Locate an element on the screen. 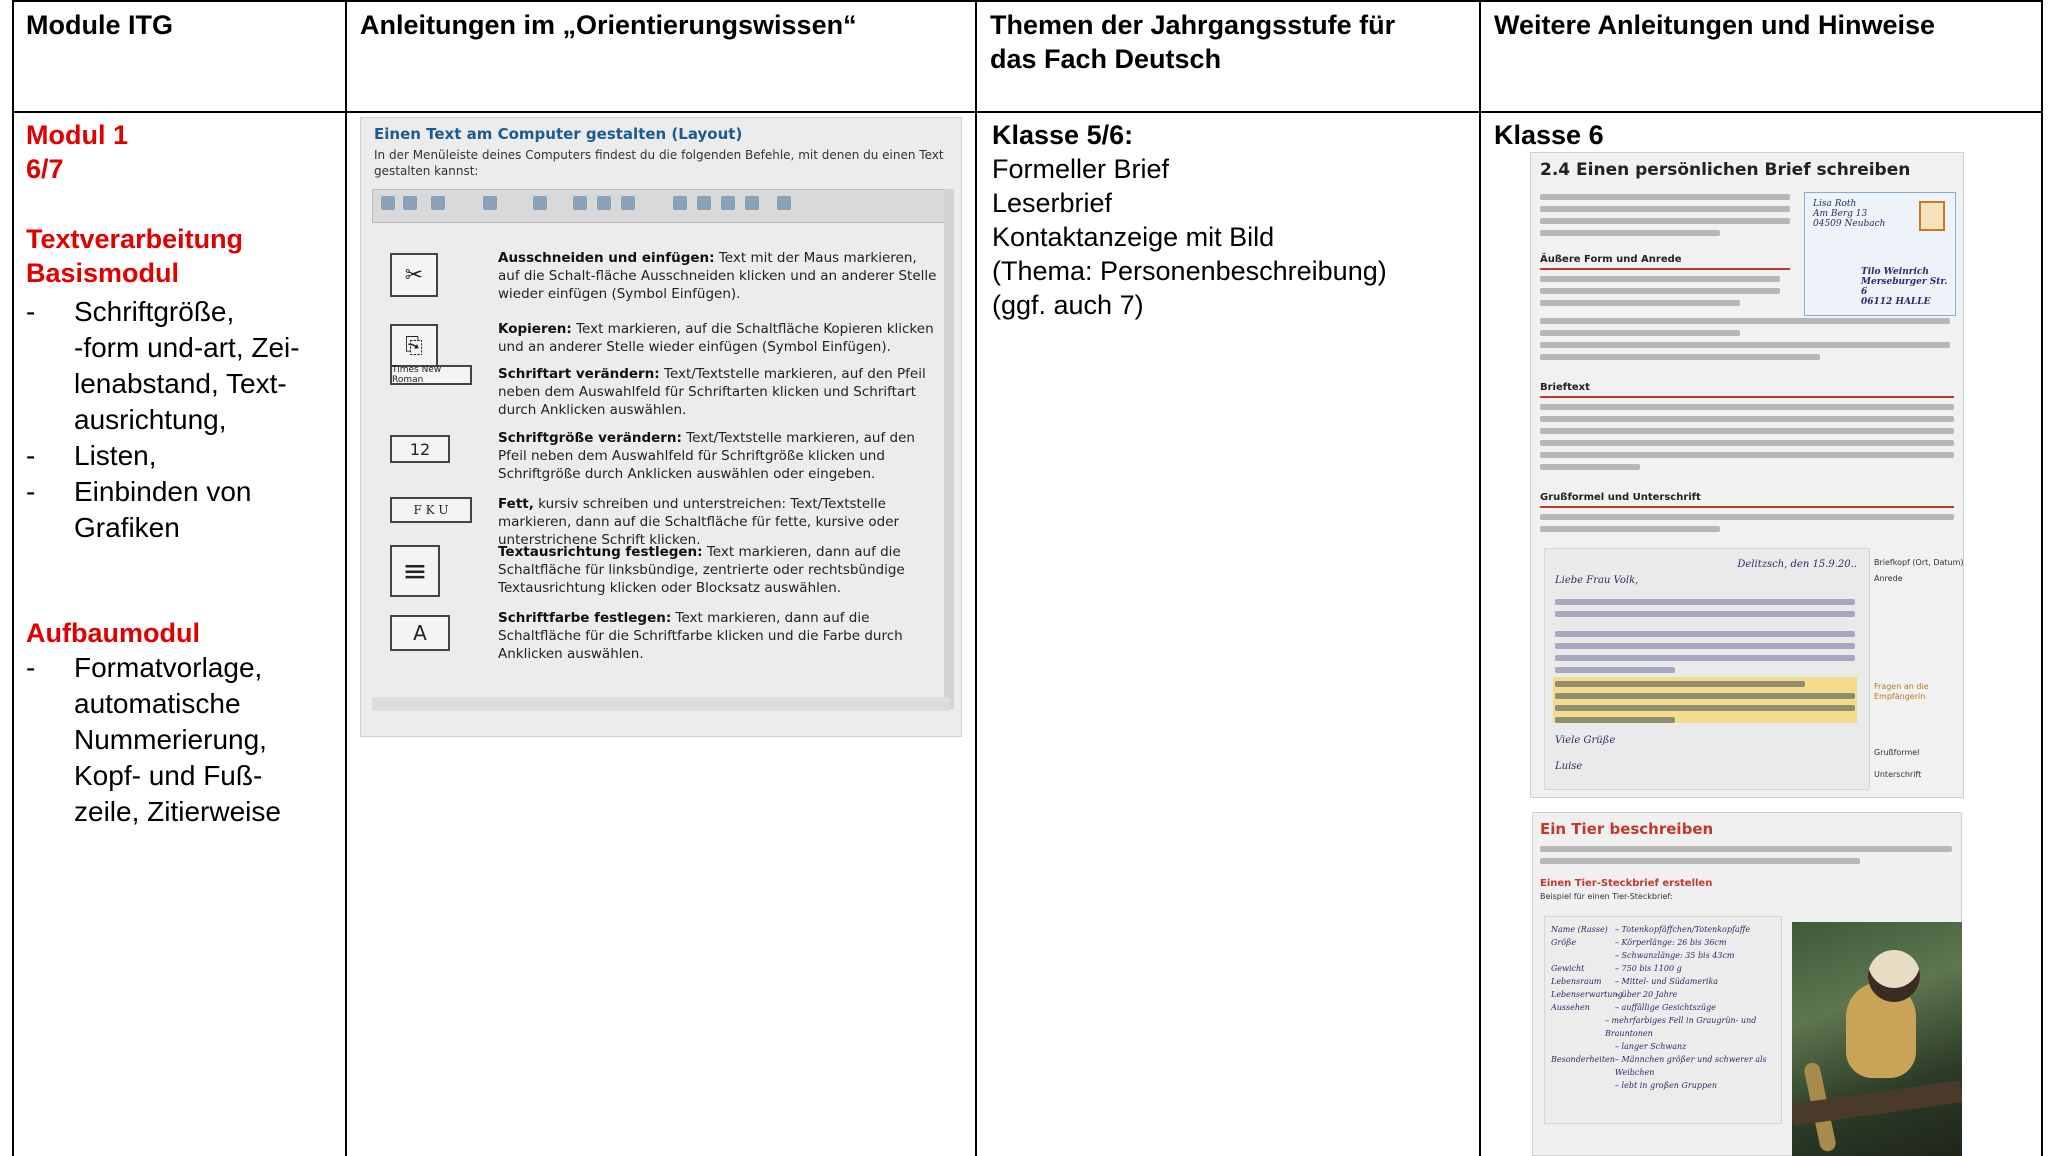 Image resolution: width=2055 pixels, height=1156 pixels. scan-brief-rule2 is located at coordinates (1747, 397).